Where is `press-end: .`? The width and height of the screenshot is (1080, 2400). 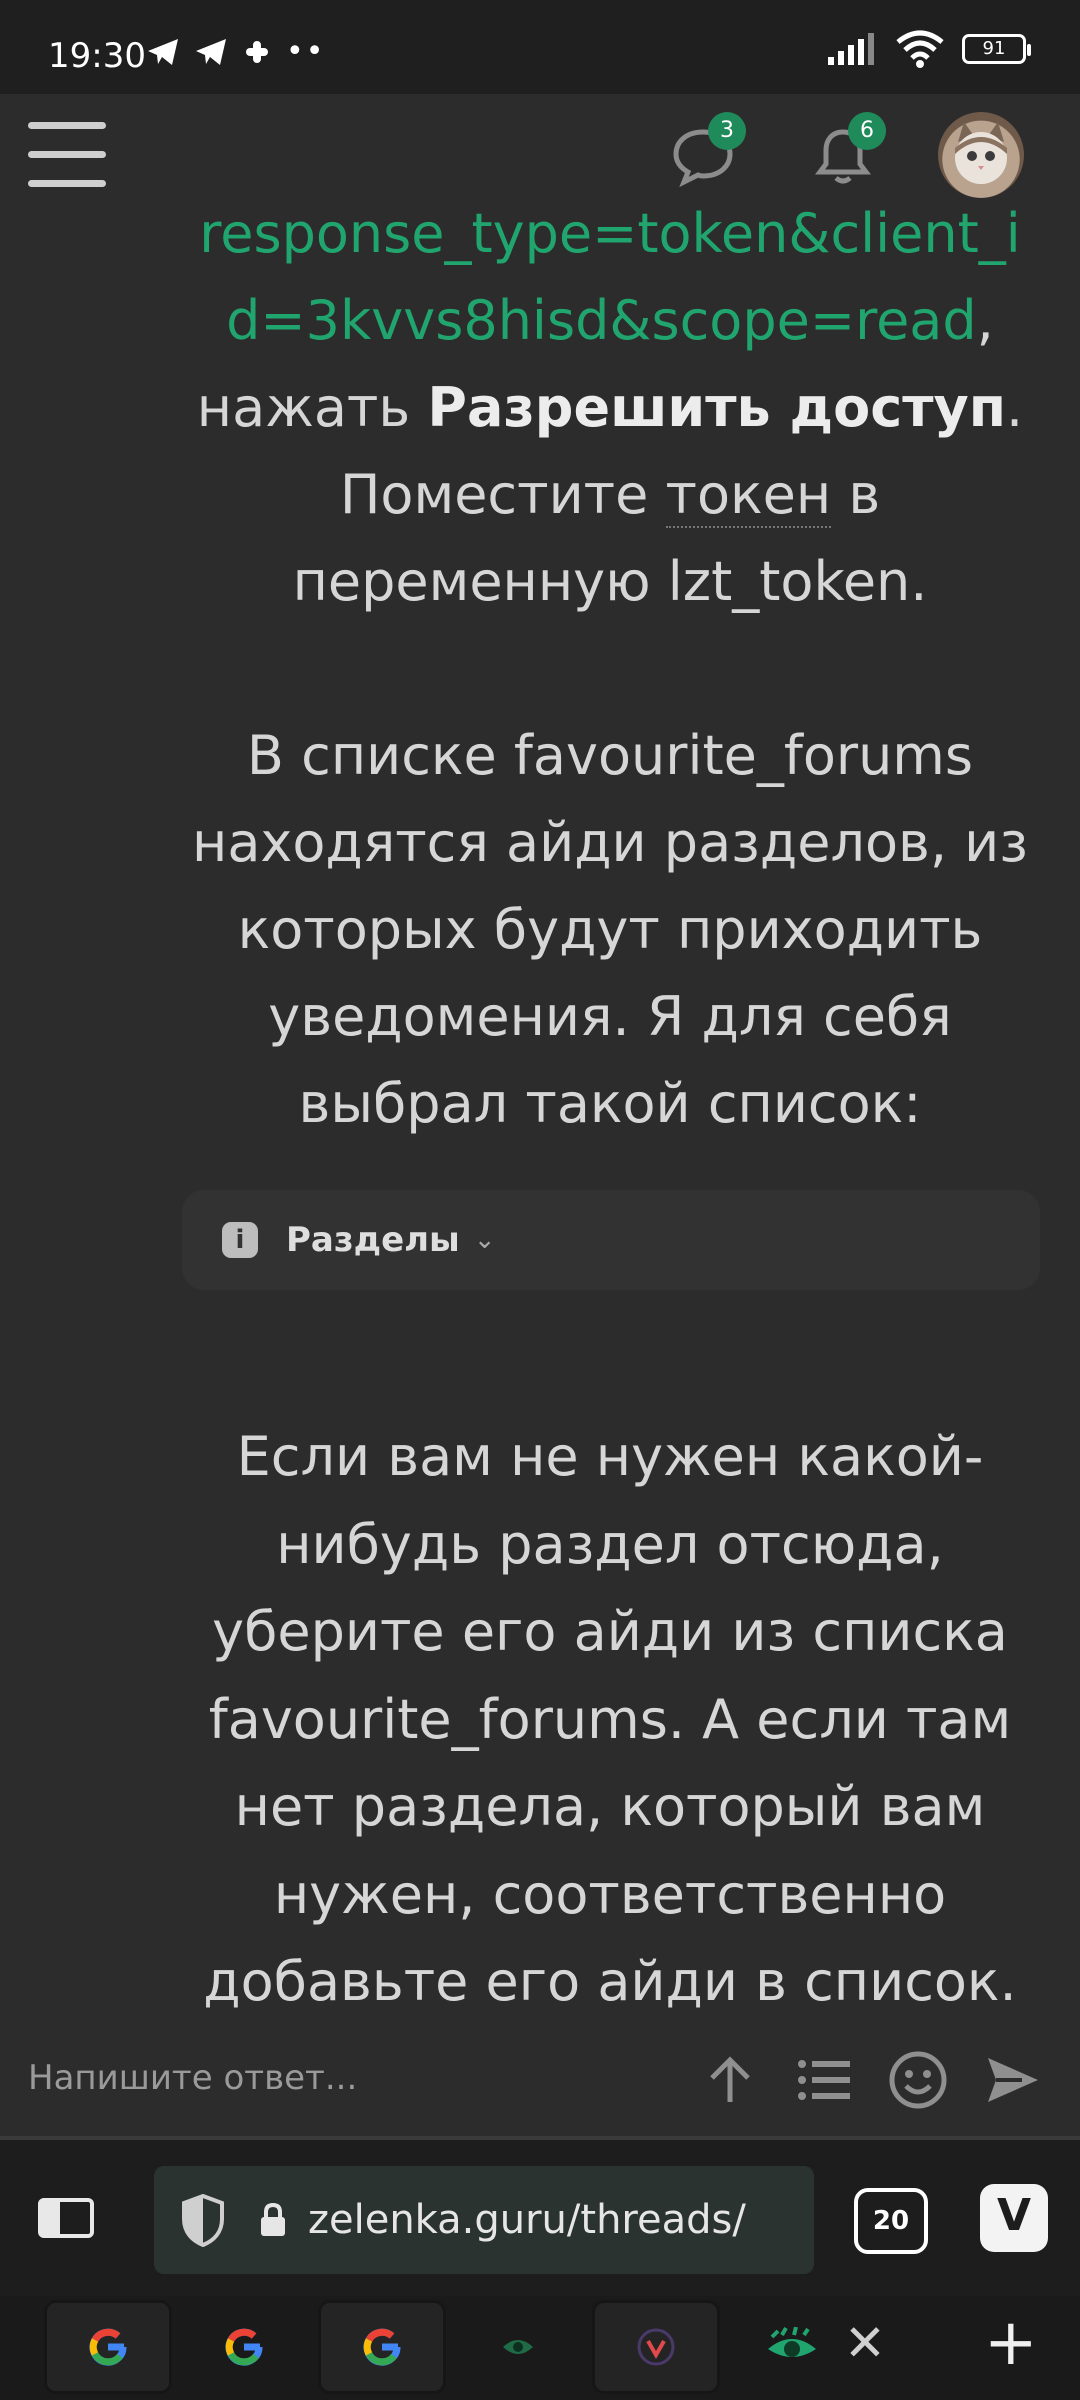
press-end: . is located at coordinates (1015, 407).